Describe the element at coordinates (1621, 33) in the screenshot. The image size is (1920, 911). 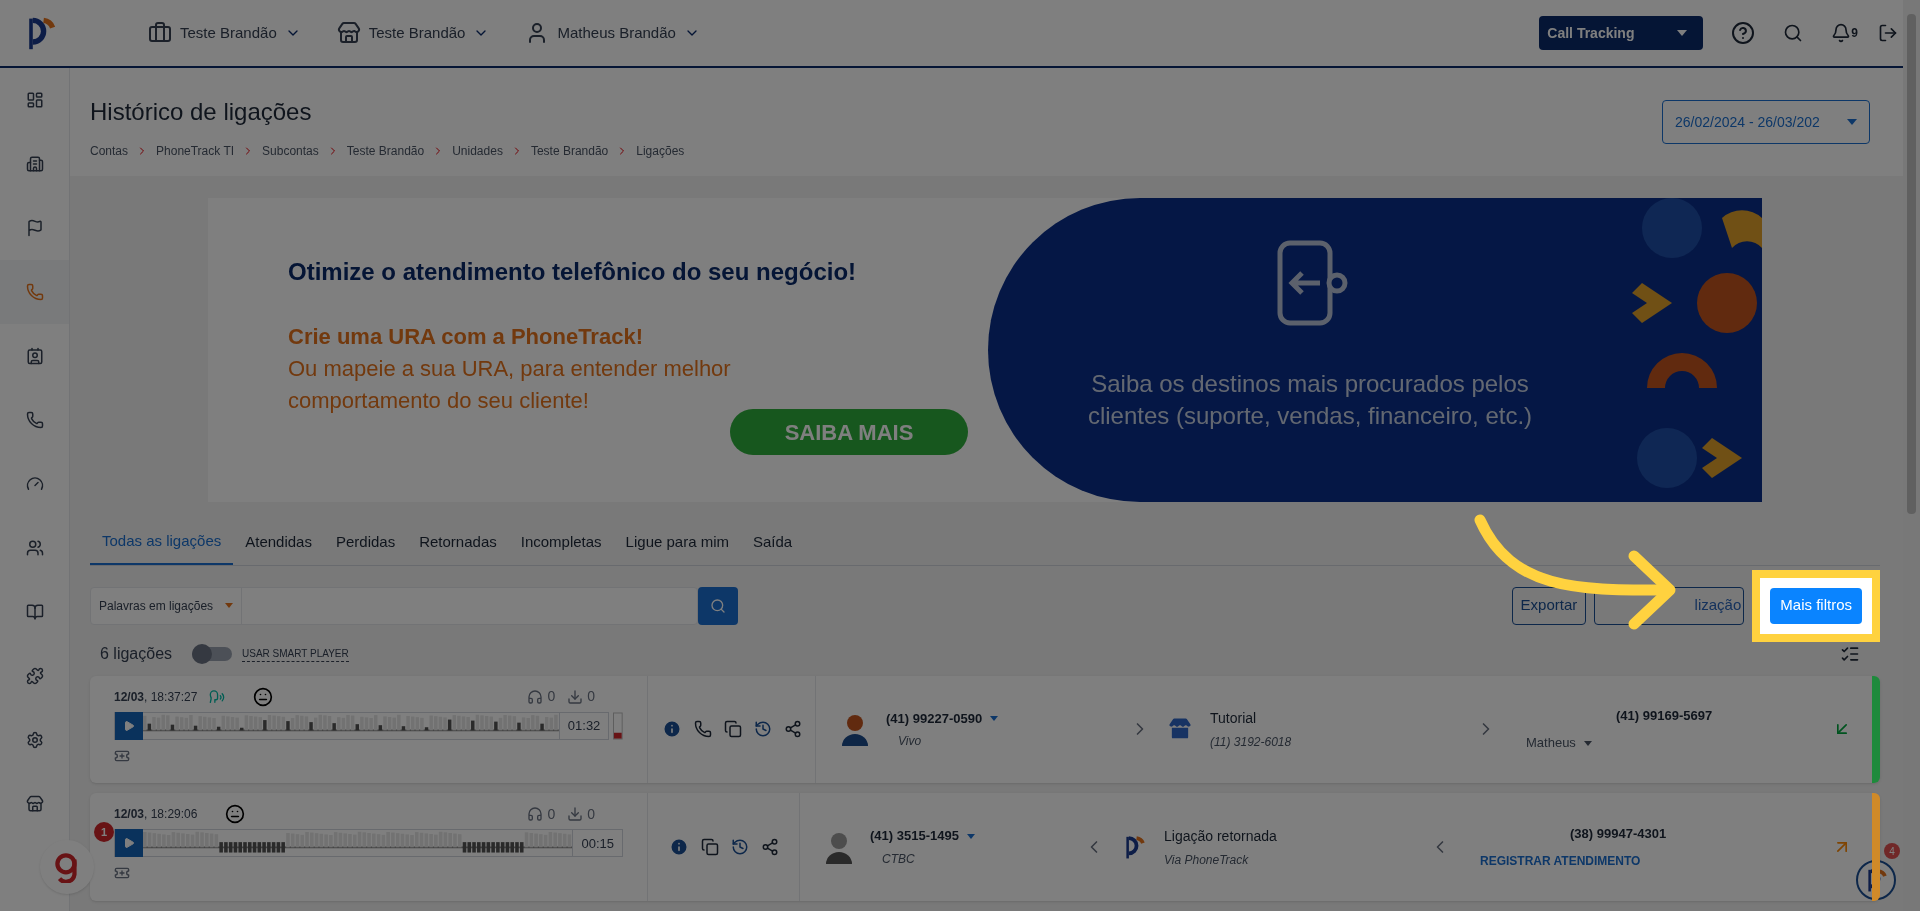
I see `product-select: Call Tracking` at that location.